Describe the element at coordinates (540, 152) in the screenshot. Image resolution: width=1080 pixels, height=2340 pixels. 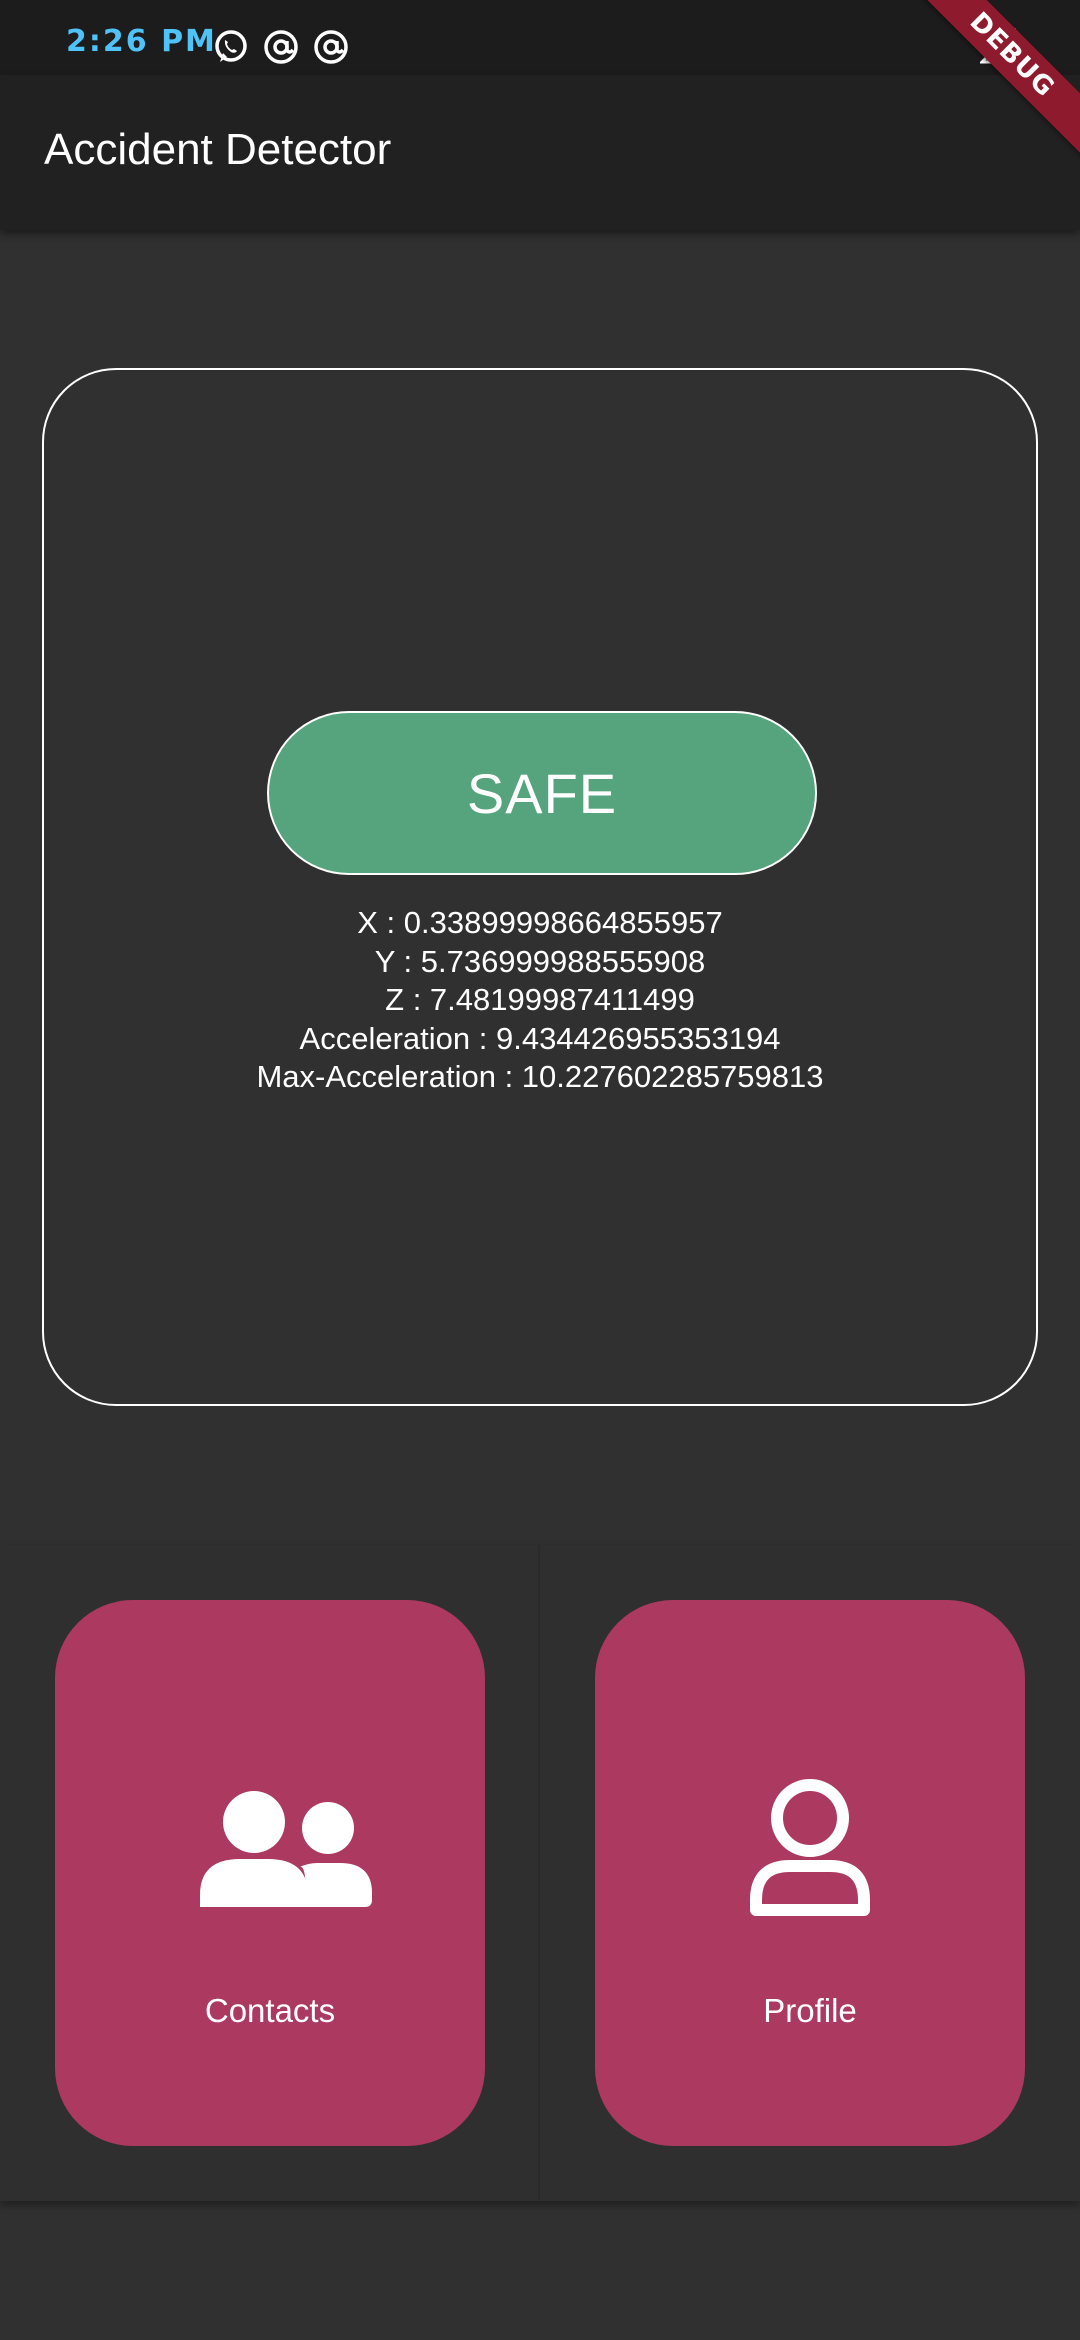
I see `app-bar: Accident Detector` at that location.